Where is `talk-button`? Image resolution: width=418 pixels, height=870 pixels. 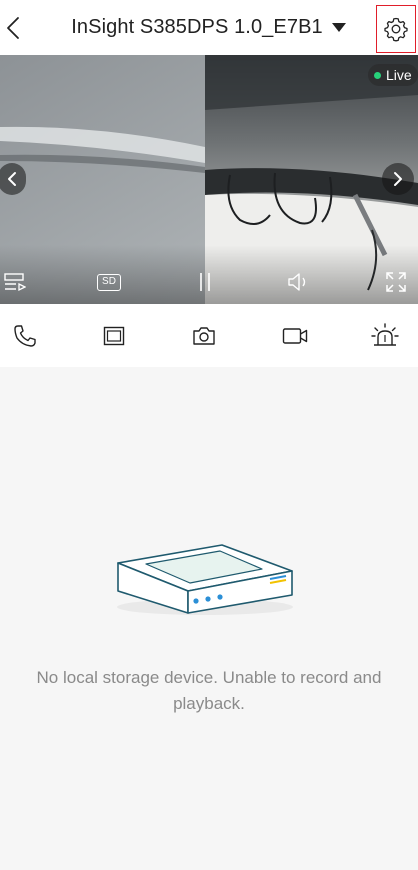 talk-button is located at coordinates (25, 336).